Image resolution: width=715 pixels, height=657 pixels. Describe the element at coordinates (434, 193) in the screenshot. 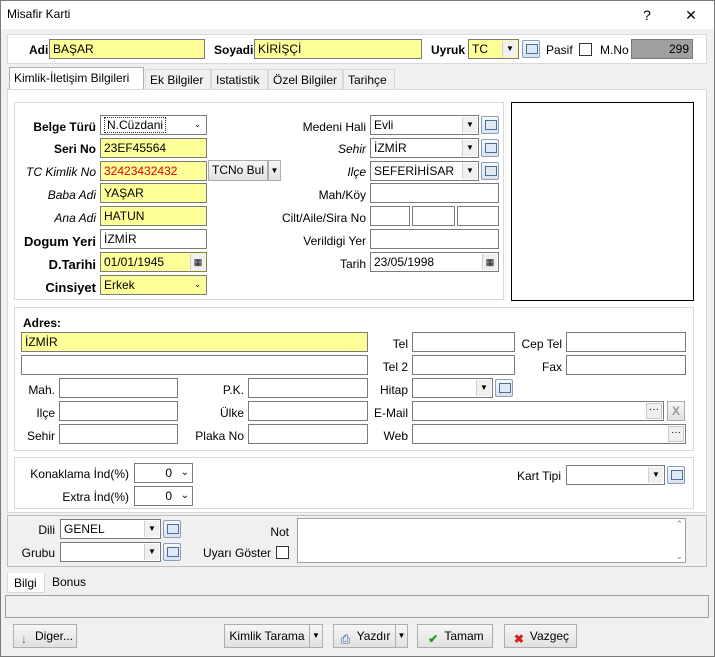

I see `mah-koy-input` at that location.